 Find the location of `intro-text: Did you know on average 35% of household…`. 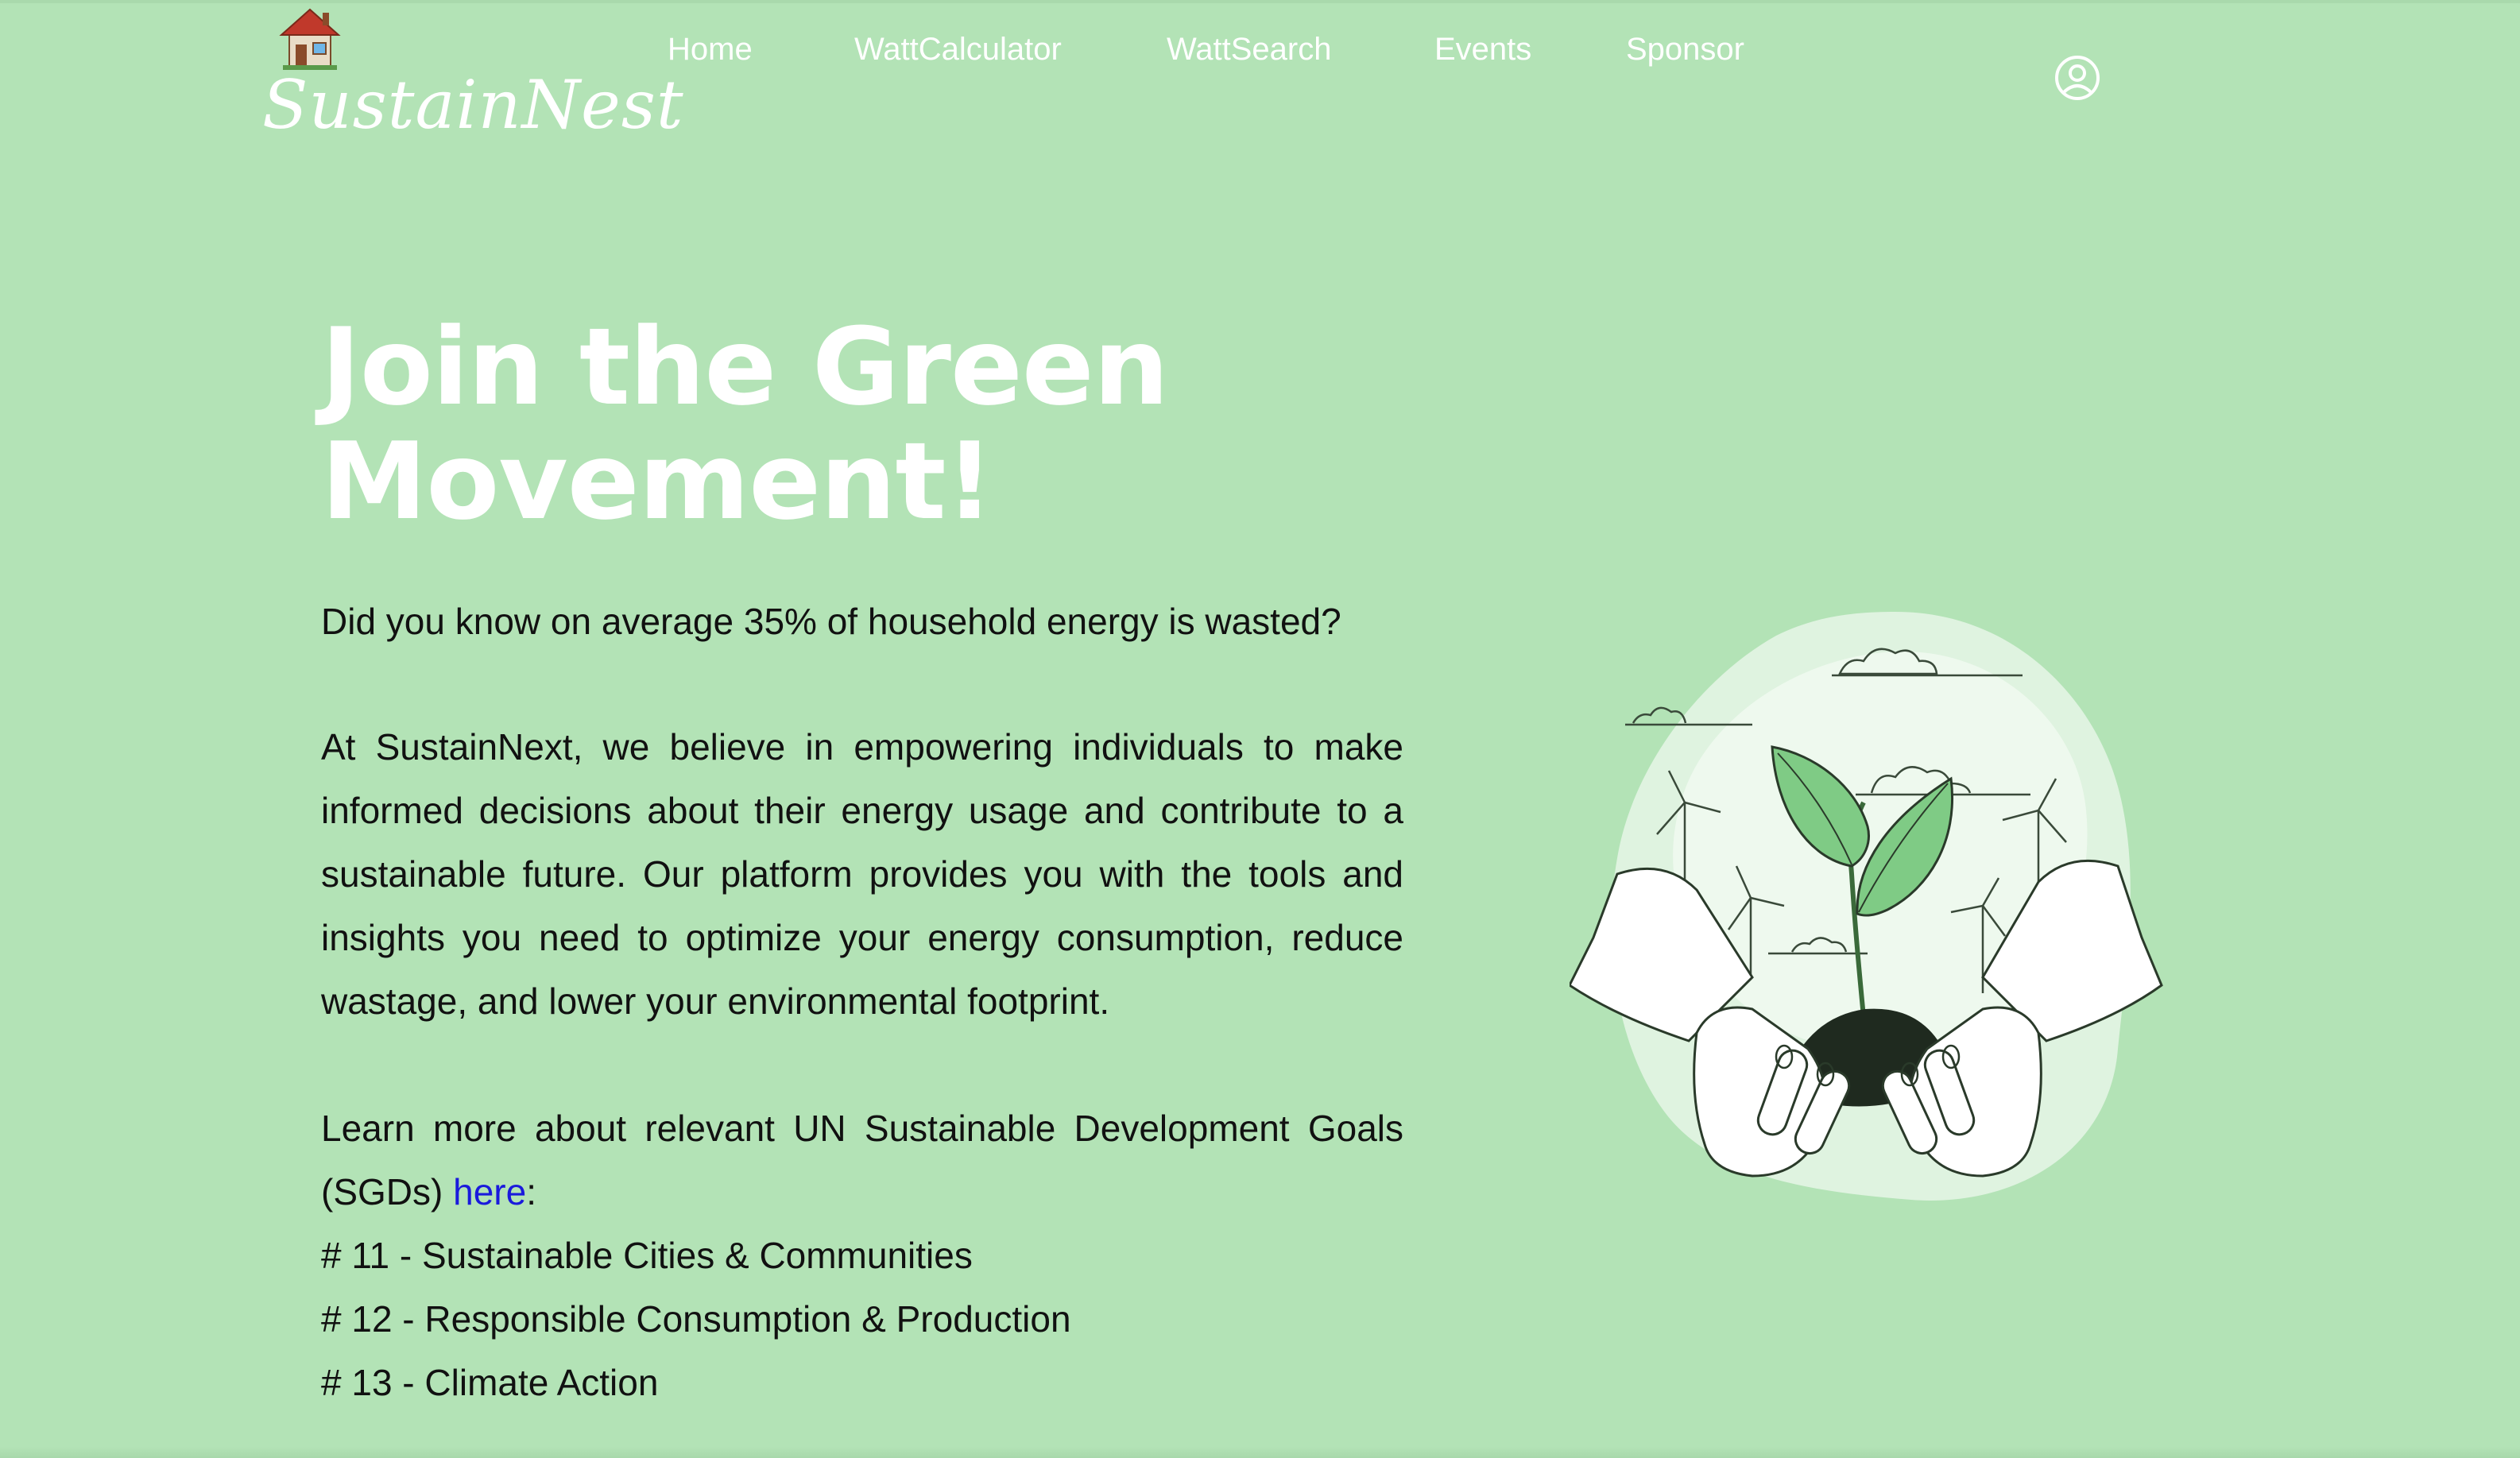

intro-text: Did you know on average 35% of household… is located at coordinates (831, 621).